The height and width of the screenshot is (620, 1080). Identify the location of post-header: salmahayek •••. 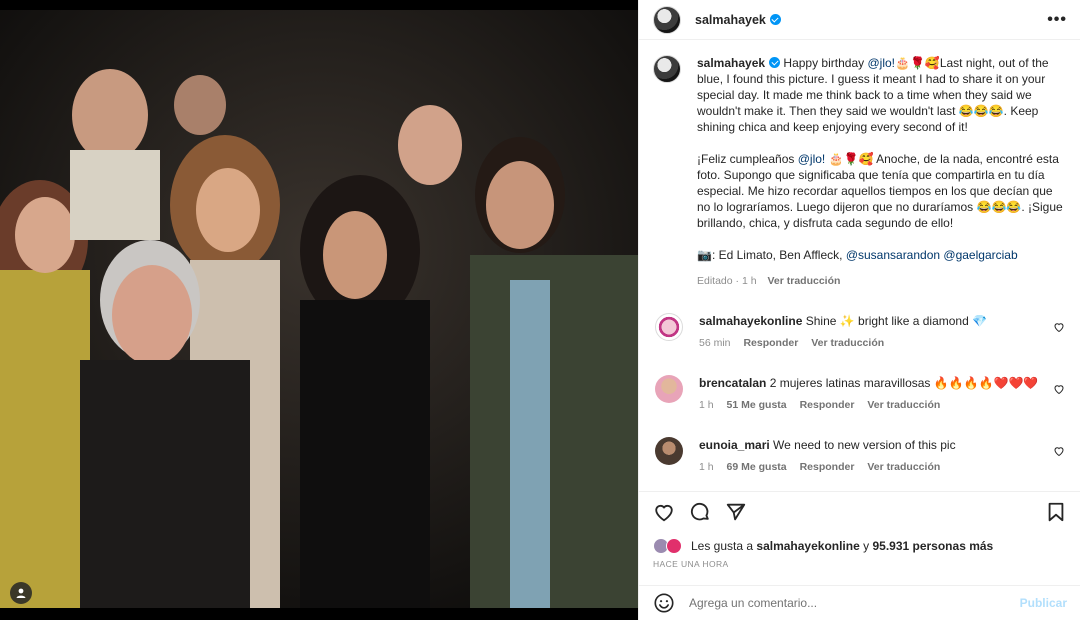
(859, 20).